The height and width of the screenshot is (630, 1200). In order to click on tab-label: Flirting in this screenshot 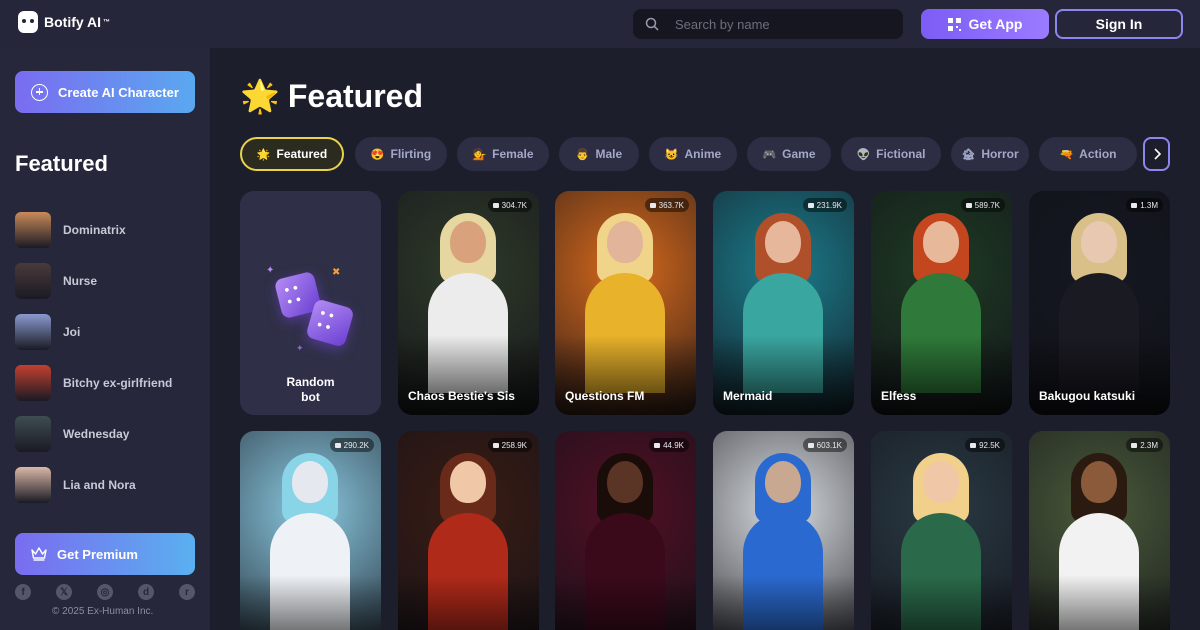, I will do `click(411, 154)`.